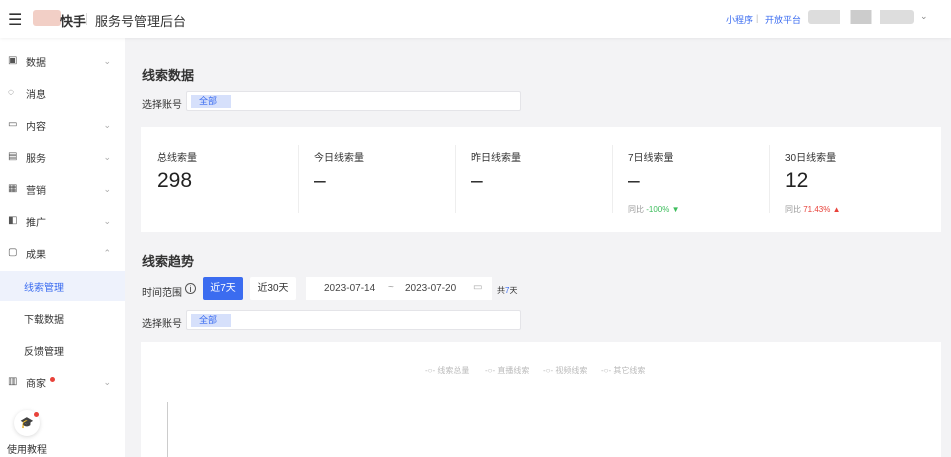 Image resolution: width=951 pixels, height=457 pixels. I want to click on user-account, so click(861, 17).